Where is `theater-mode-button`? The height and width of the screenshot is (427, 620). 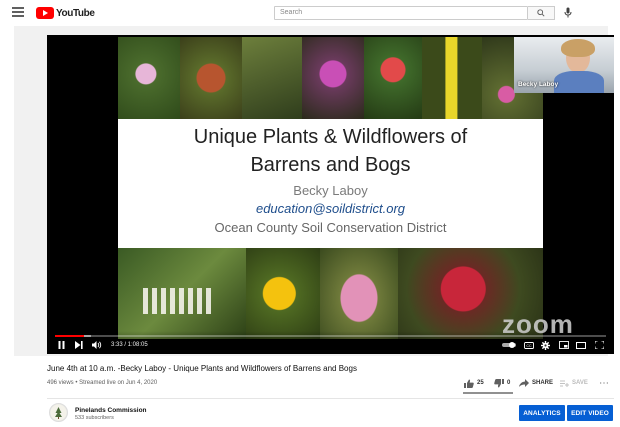 theater-mode-button is located at coordinates (581, 345).